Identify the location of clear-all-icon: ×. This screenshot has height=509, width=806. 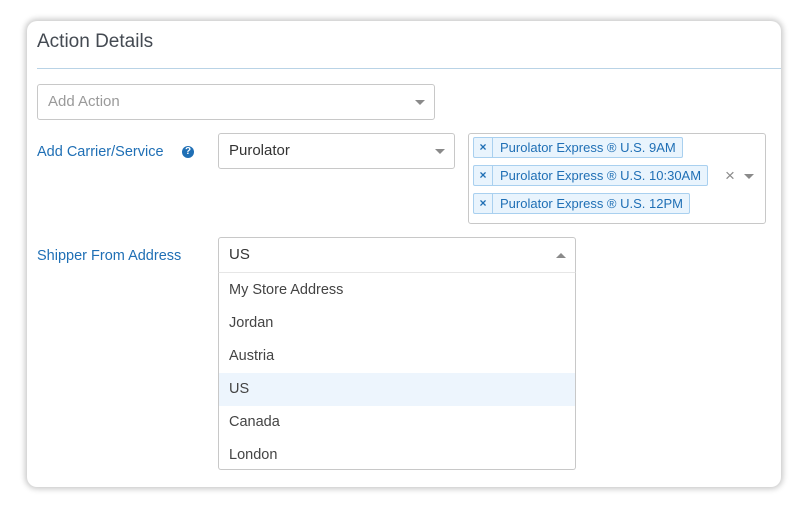
(730, 175).